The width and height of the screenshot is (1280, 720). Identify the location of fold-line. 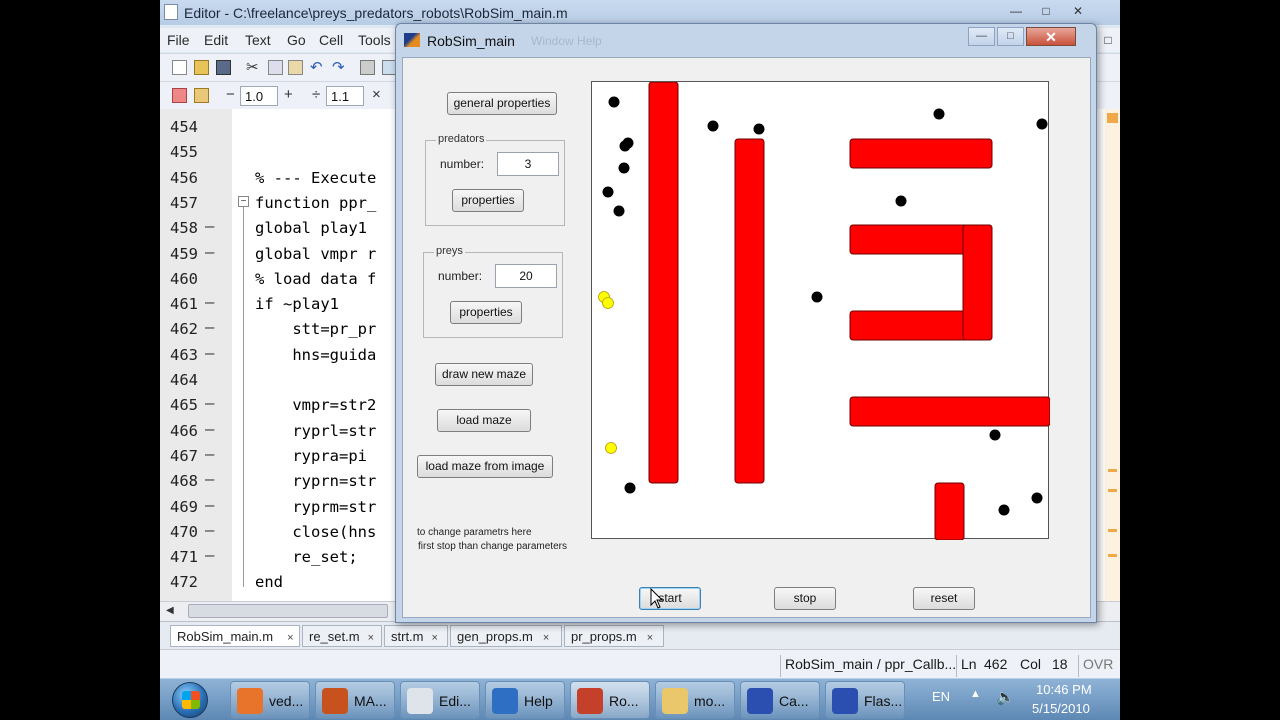
(243, 397).